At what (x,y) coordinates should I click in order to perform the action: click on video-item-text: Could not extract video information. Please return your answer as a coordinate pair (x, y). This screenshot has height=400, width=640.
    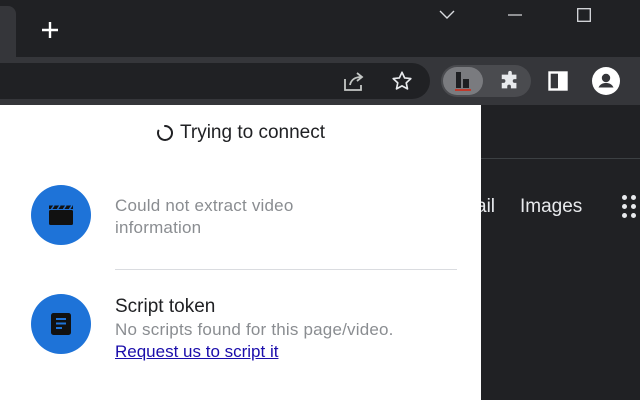
    Looking at the image, I should click on (290, 217).